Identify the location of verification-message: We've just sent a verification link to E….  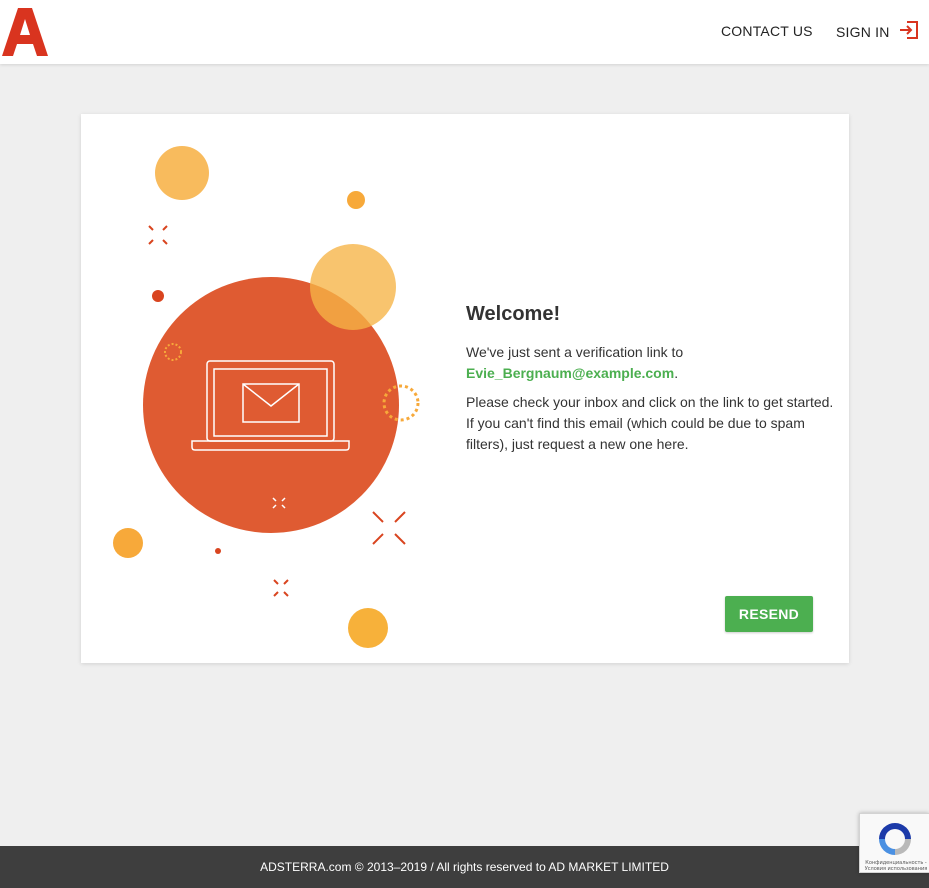
(651, 363).